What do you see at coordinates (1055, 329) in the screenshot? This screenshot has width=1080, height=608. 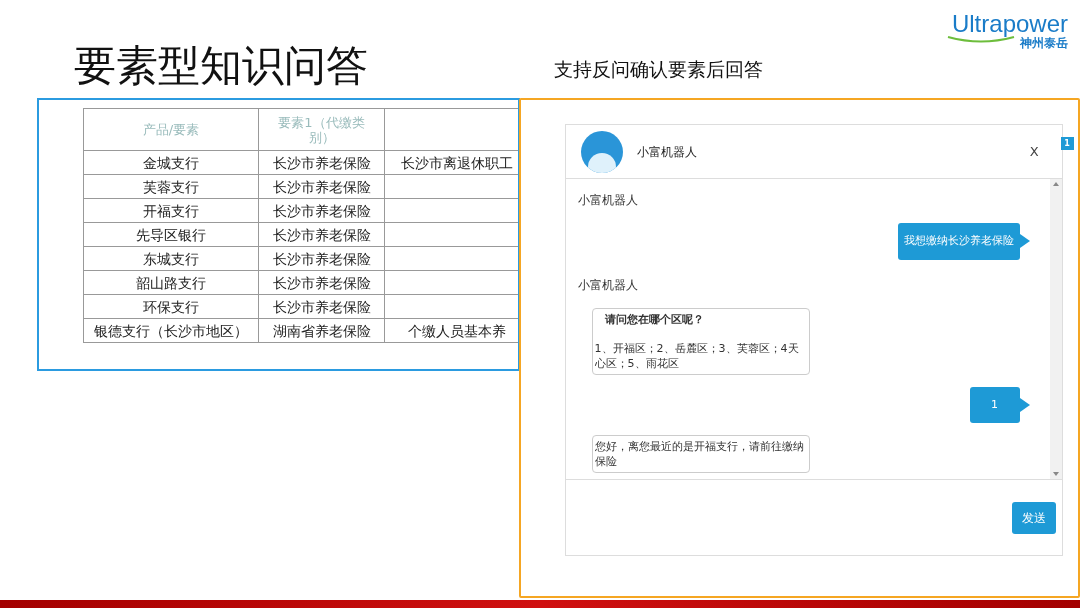 I see `scrollbar` at bounding box center [1055, 329].